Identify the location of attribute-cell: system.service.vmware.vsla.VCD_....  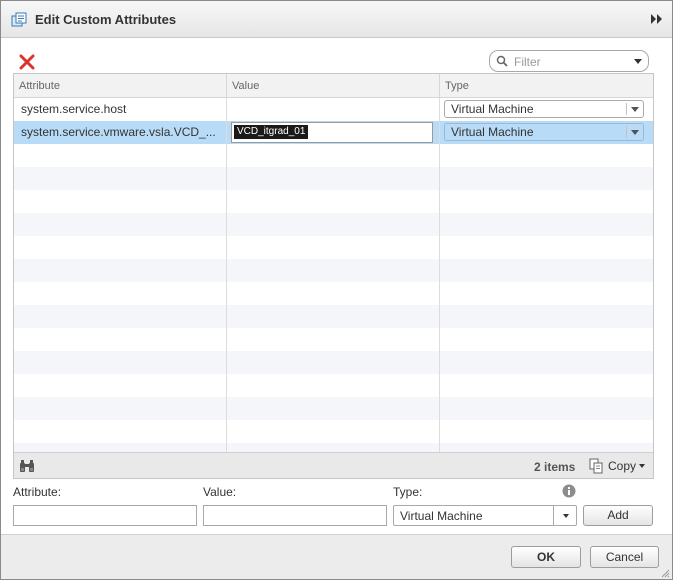
(120, 132).